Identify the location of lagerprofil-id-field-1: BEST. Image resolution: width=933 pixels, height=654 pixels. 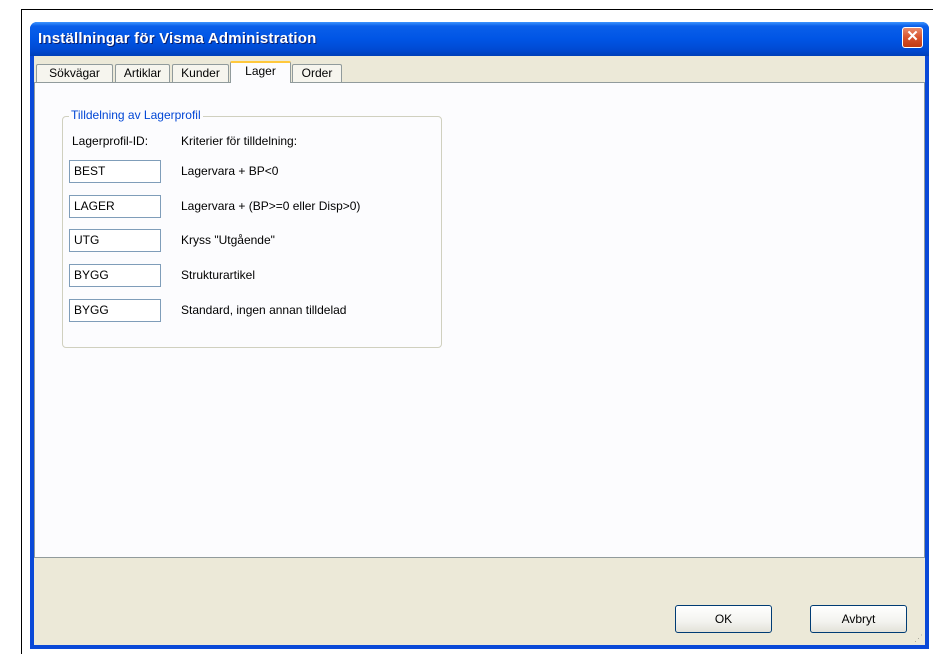
(115, 171).